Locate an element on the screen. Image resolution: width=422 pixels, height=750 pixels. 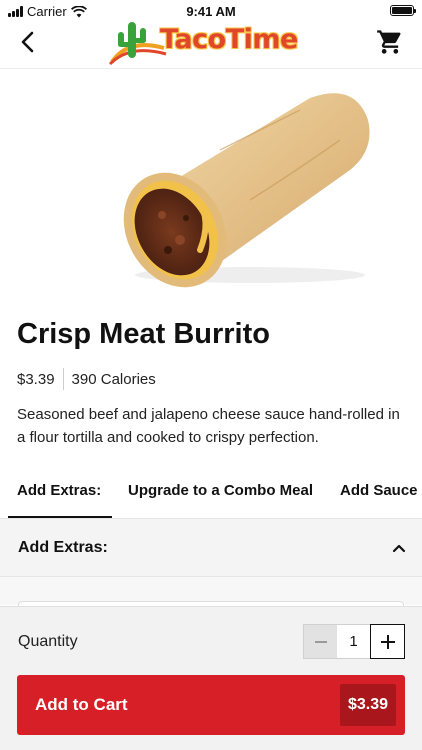
tacotime-logo: TacoTime is located at coordinates (213, 42).